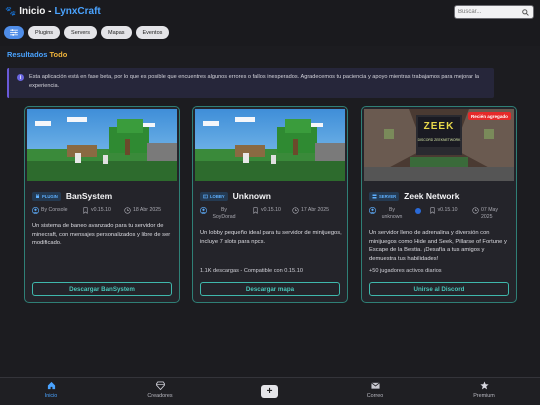 Image resolution: width=540 pixels, height=405 pixels. Describe the element at coordinates (489, 116) in the screenshot. I see `new-badge: Recién agregado` at that location.